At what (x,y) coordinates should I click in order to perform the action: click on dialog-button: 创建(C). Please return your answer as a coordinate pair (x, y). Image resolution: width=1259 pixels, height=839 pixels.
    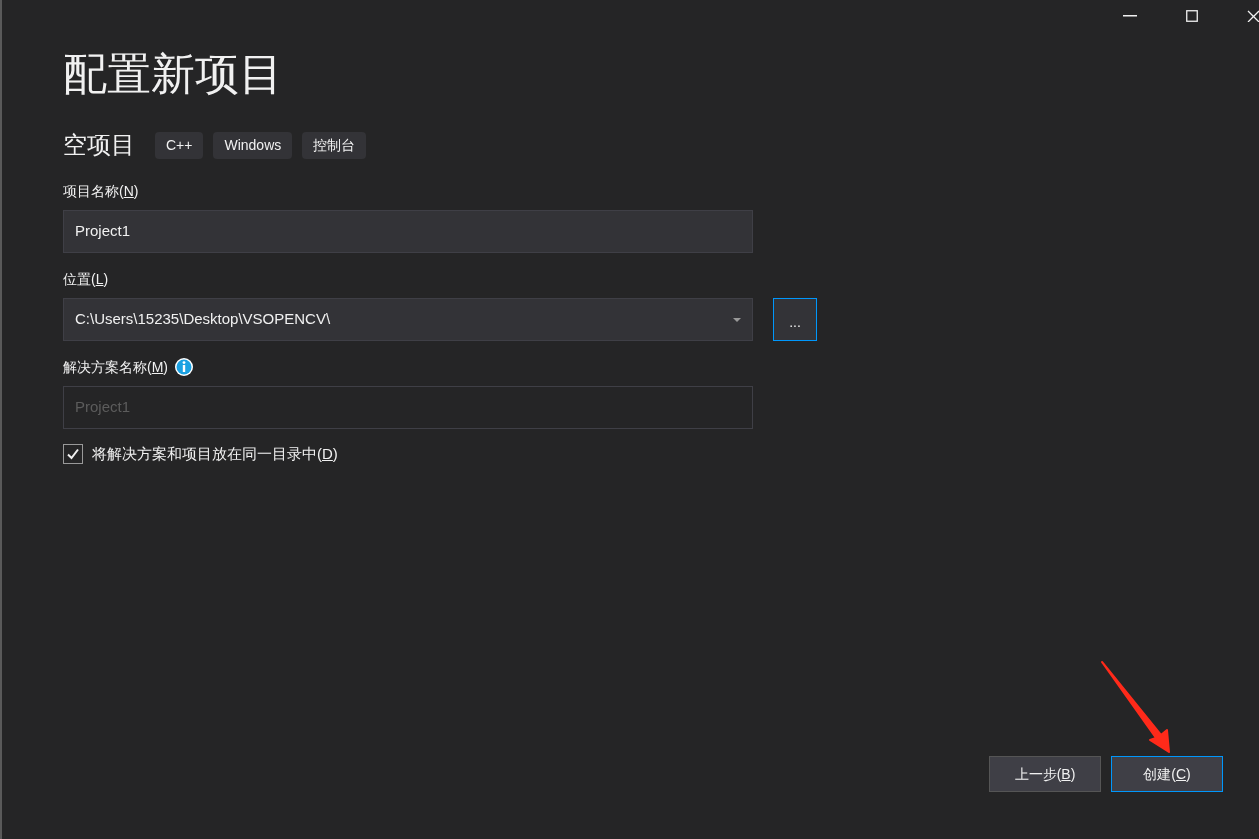
    Looking at the image, I should click on (1167, 774).